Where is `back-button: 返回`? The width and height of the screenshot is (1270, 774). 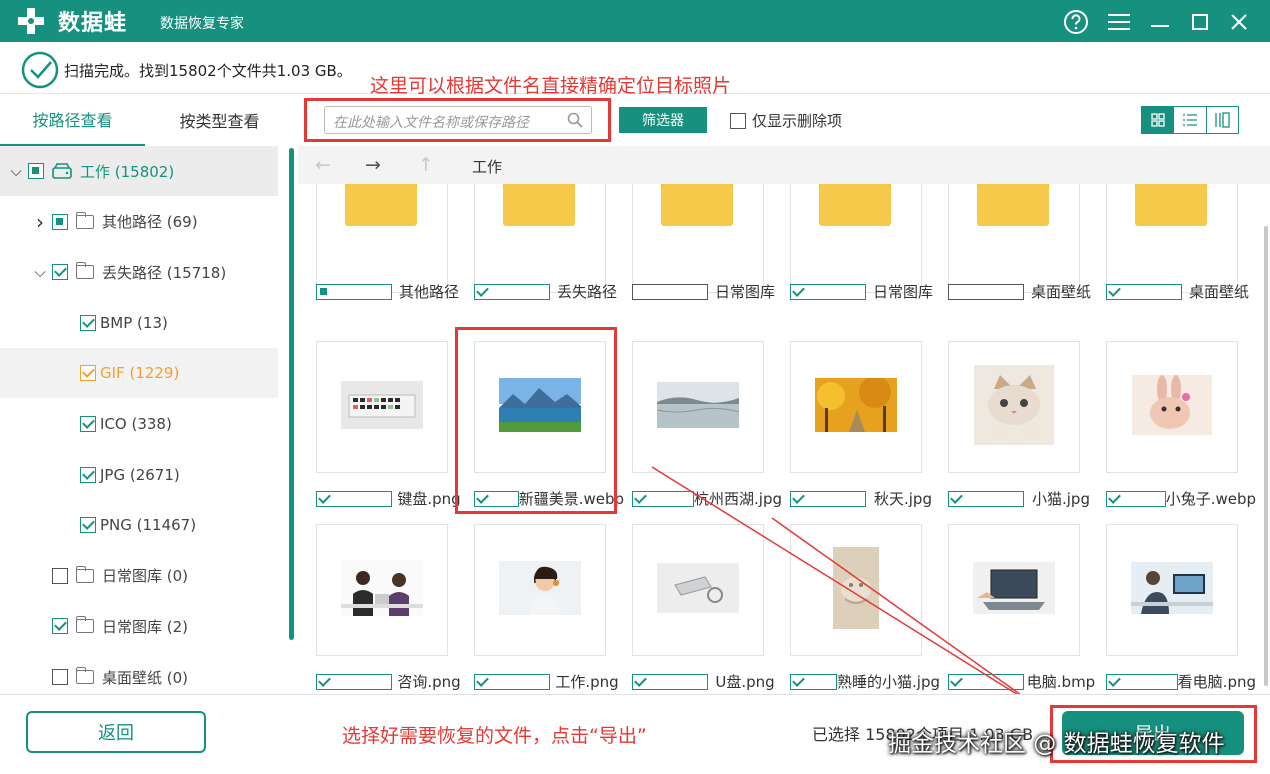 back-button: 返回 is located at coordinates (116, 732).